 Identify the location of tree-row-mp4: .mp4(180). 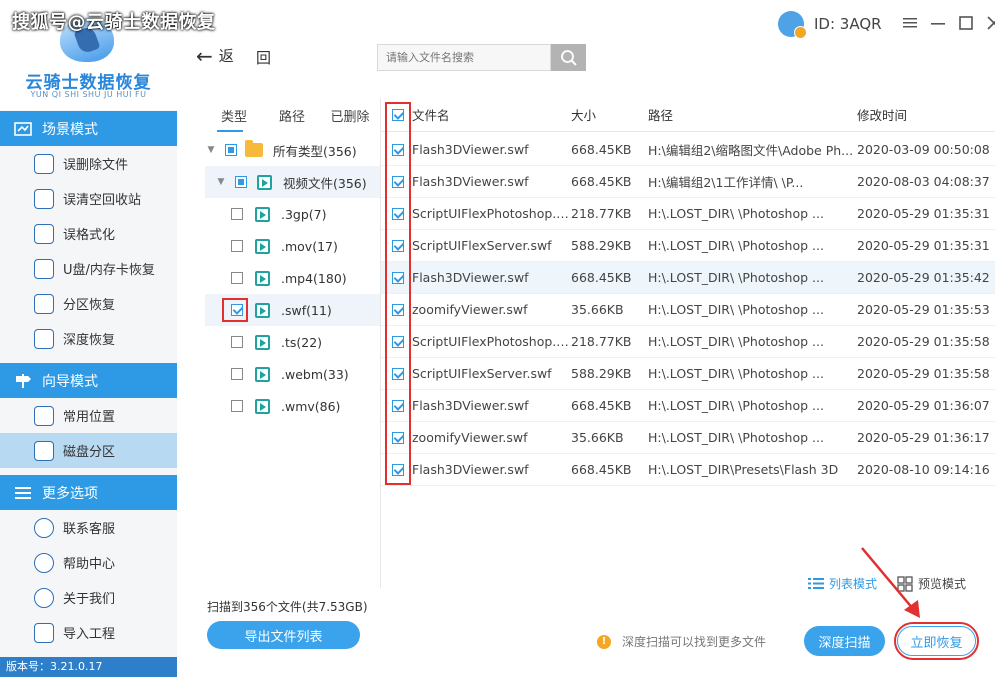
(292, 278).